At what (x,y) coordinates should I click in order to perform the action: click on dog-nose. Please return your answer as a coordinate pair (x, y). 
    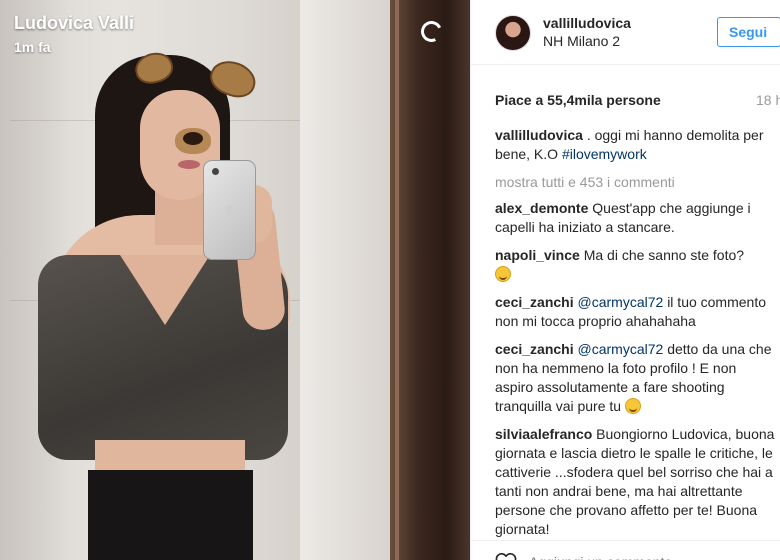
    Looking at the image, I should click on (193, 138).